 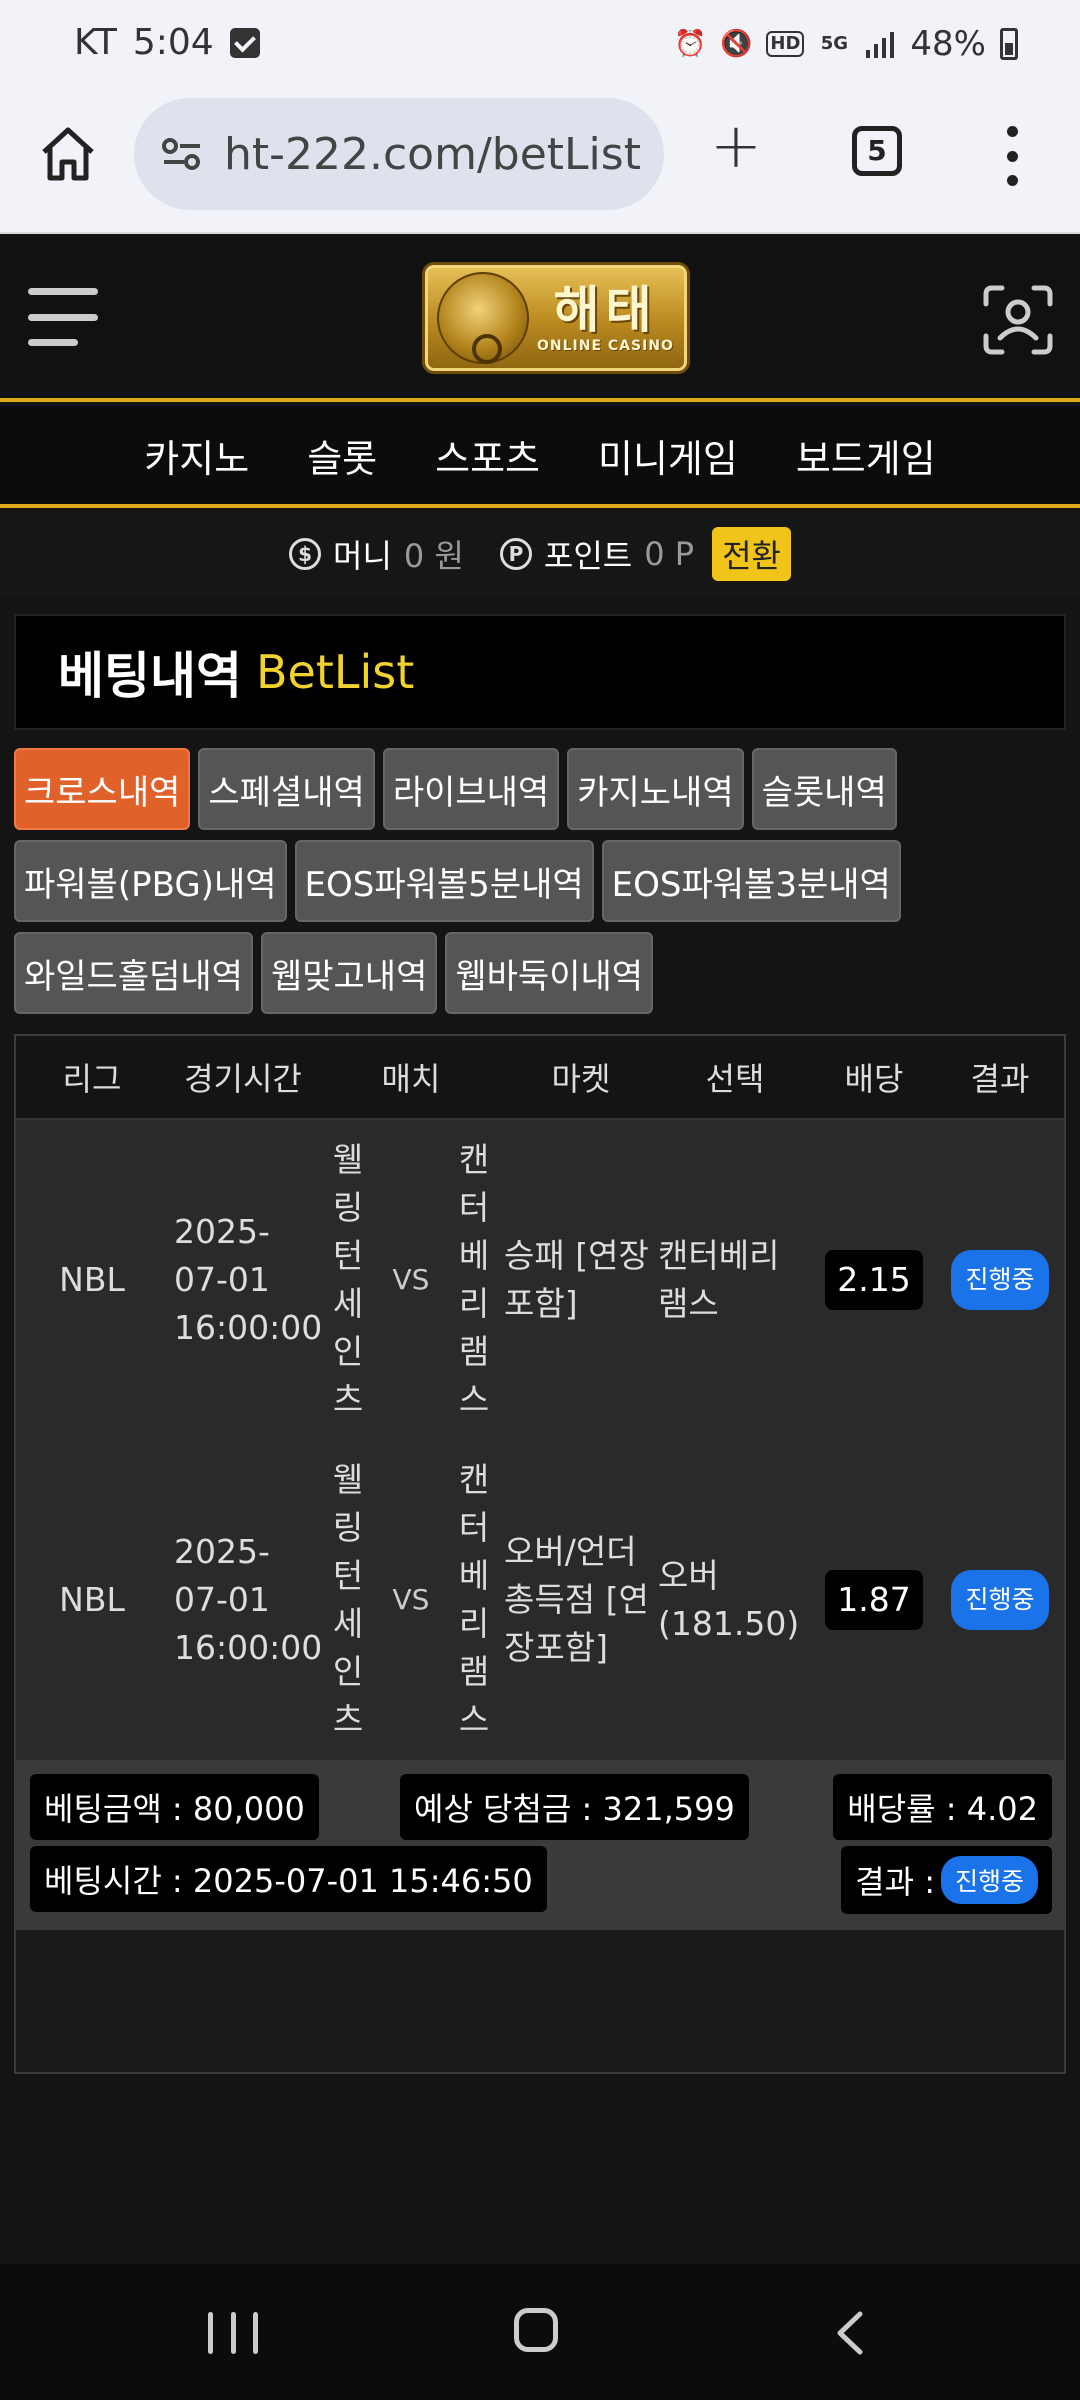 What do you see at coordinates (948, 44) in the screenshot?
I see `battery-percent: 48%` at bounding box center [948, 44].